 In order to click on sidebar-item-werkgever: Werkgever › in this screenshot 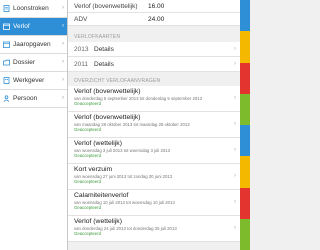, I will do `click(33, 81)`.